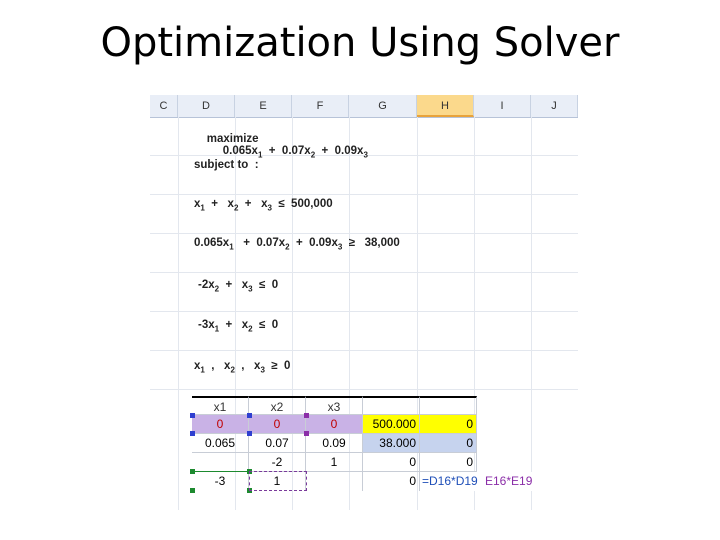  Describe the element at coordinates (206, 285) in the screenshot. I see `term: -2x` at that location.